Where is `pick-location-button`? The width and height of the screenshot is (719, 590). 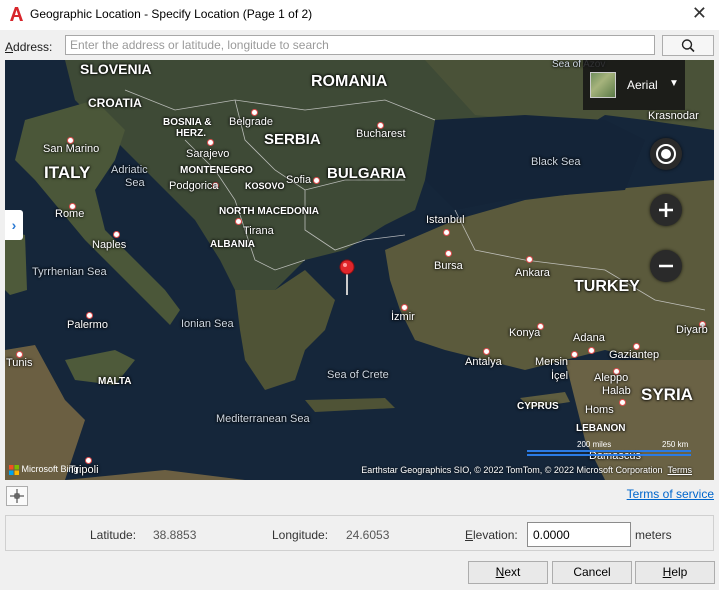 pick-location-button is located at coordinates (17, 496).